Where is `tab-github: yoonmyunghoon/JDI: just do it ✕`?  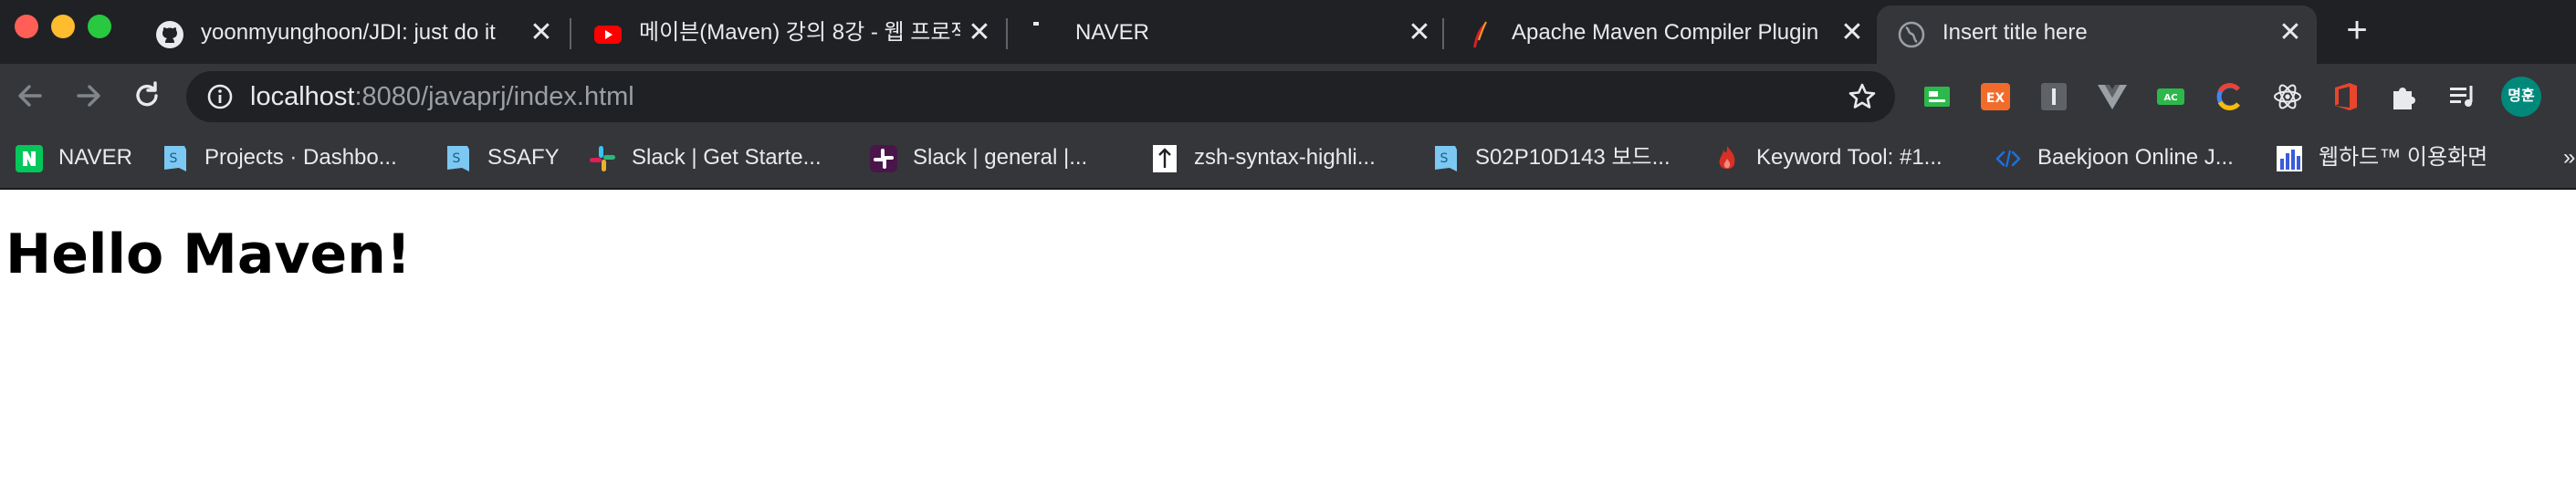 tab-github: yoonmyunghoon/JDI: just do it ✕ is located at coordinates (350, 35).